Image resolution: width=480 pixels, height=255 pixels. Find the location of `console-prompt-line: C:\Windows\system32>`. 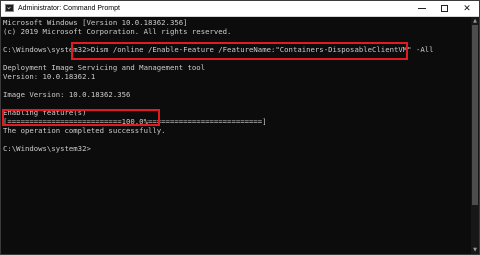

console-prompt-line: C:\Windows\system32> is located at coordinates (47, 148).